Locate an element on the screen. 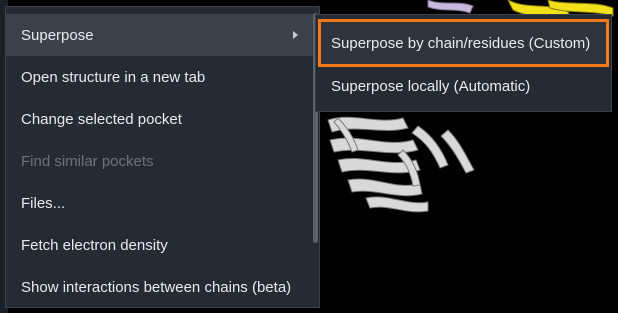 The width and height of the screenshot is (618, 313). lavender-ribbon is located at coordinates (450, 7).